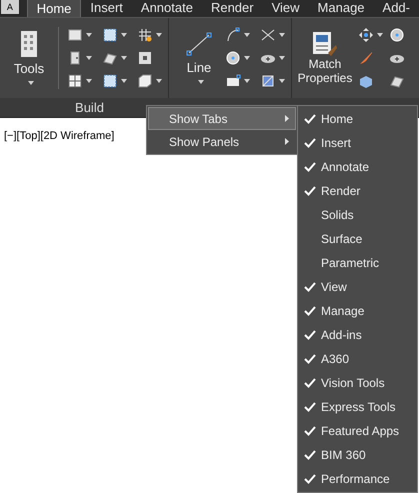  I want to click on ribbon-tab: Annotate, so click(167, 8).